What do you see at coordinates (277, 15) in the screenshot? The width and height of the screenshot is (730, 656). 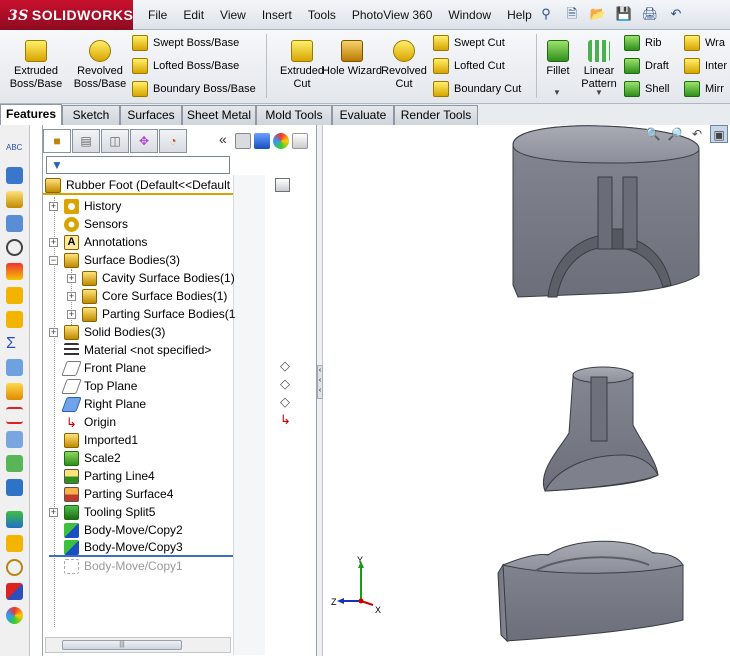 I see `menu-insert: Insert` at bounding box center [277, 15].